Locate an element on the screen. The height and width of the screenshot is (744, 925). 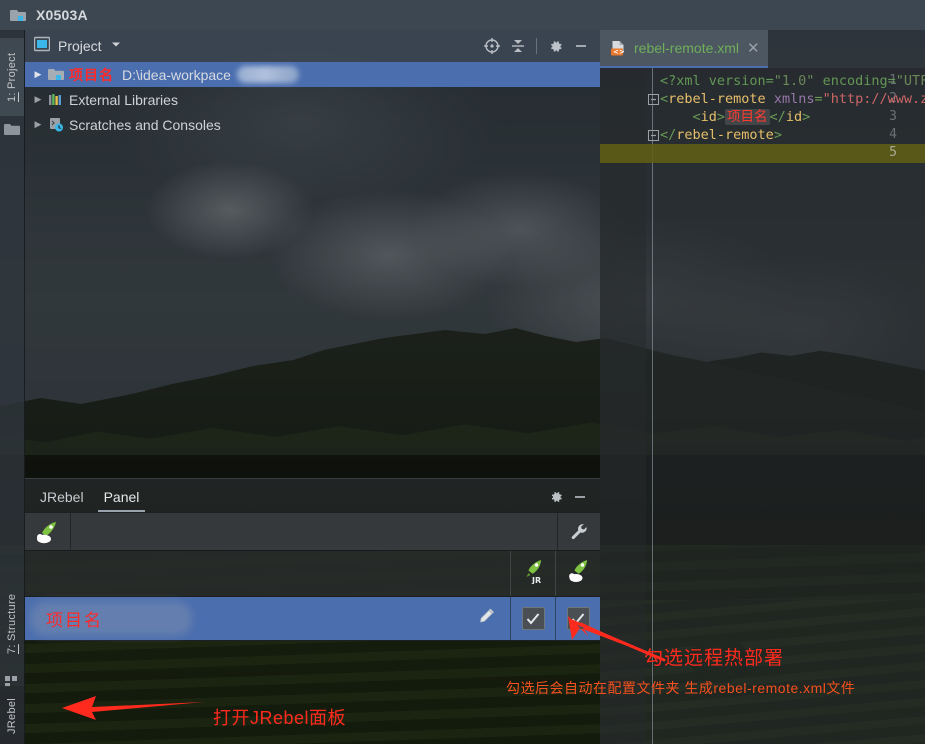
folder-icon is located at coordinates (12, 130).